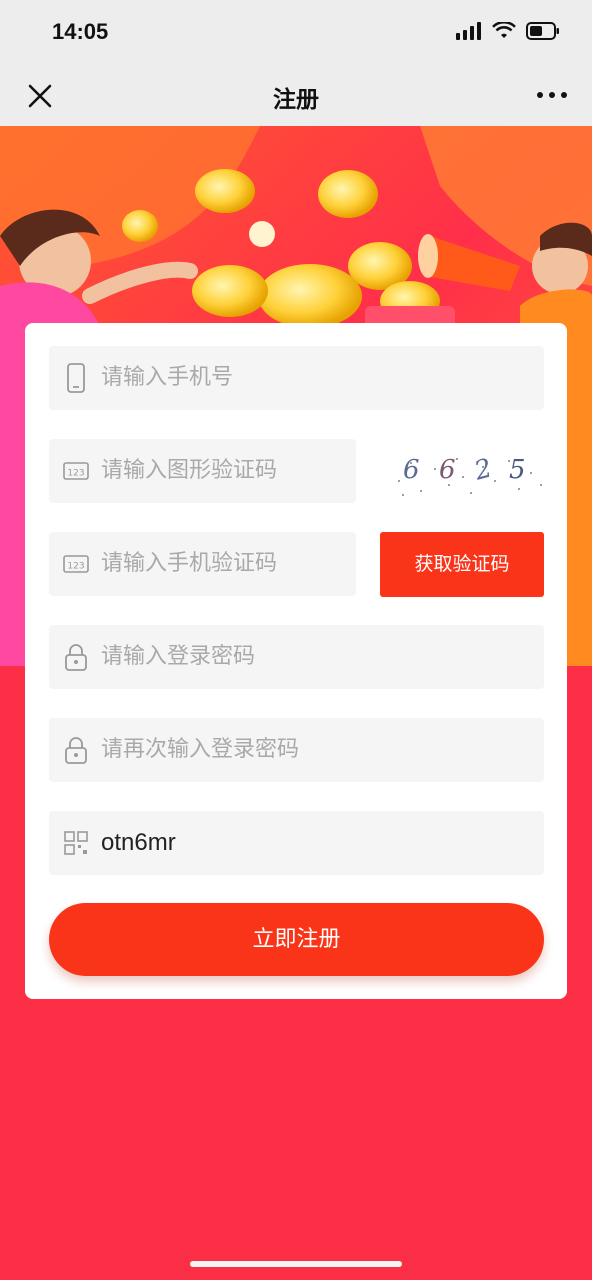 The width and height of the screenshot is (592, 1280). What do you see at coordinates (200, 750) in the screenshot?
I see `password-confirm-input: 请再次输入登录密码` at bounding box center [200, 750].